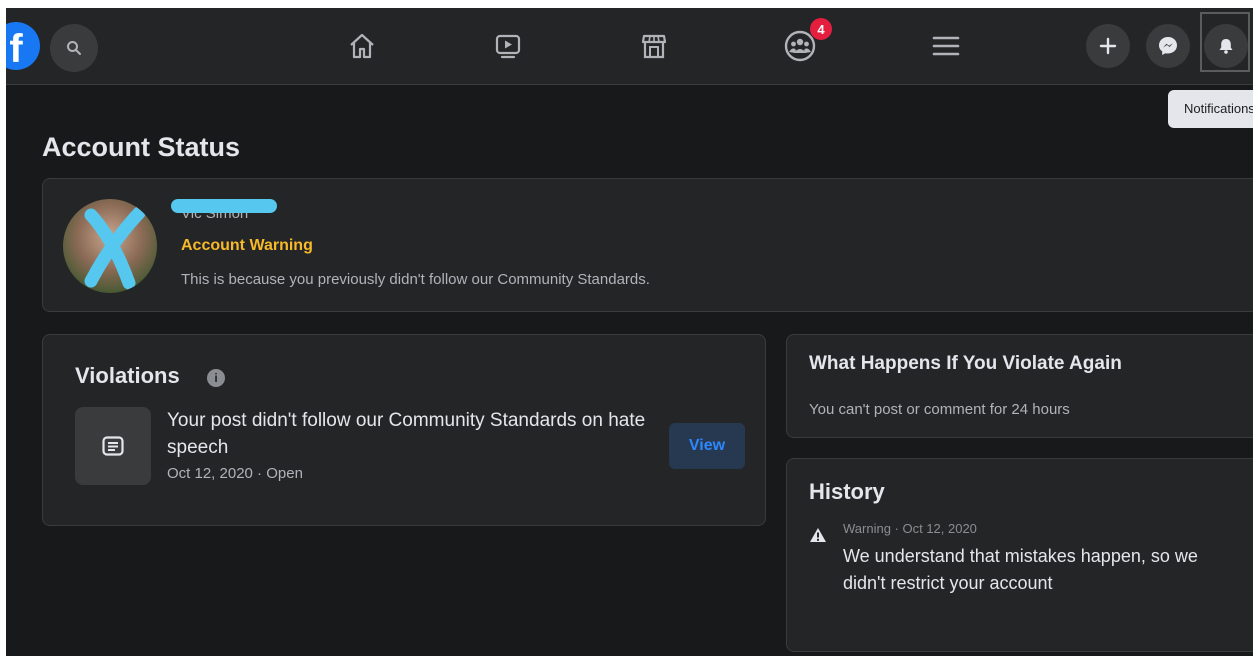 This screenshot has height=656, width=1253. What do you see at coordinates (216, 378) in the screenshot?
I see `info-icon: i` at bounding box center [216, 378].